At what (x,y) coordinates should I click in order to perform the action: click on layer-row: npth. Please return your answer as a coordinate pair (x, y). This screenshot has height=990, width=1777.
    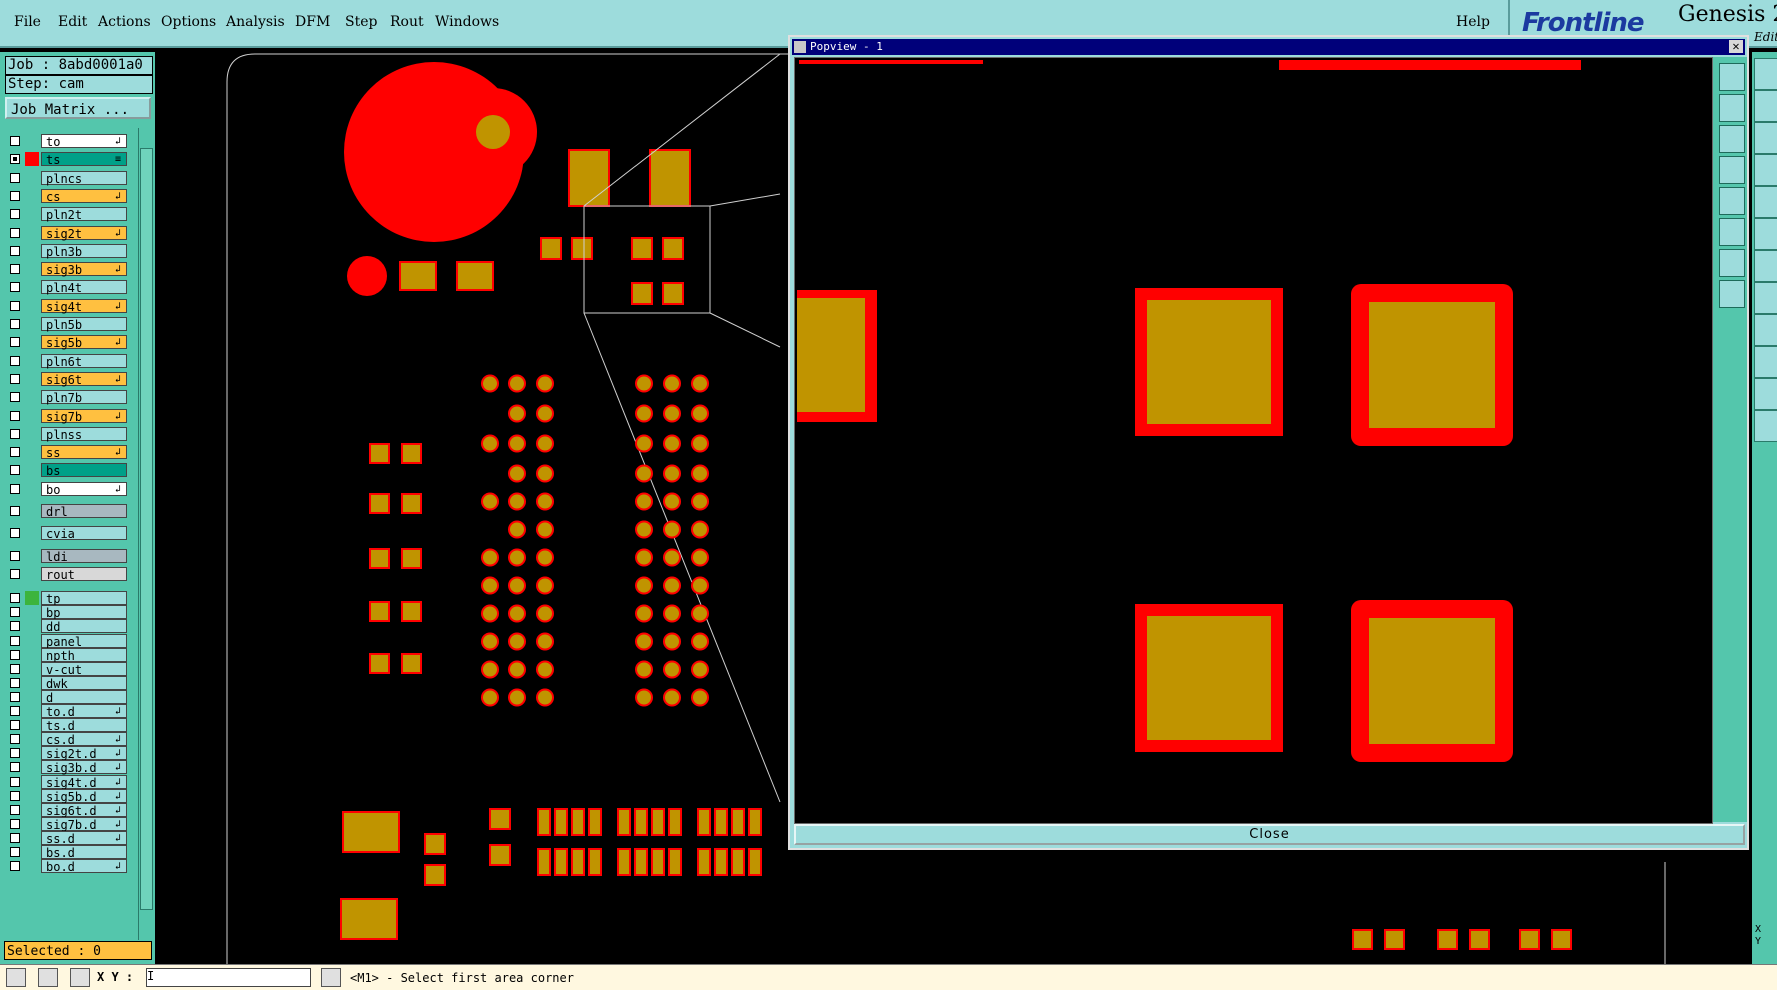
    Looking at the image, I should click on (69, 655).